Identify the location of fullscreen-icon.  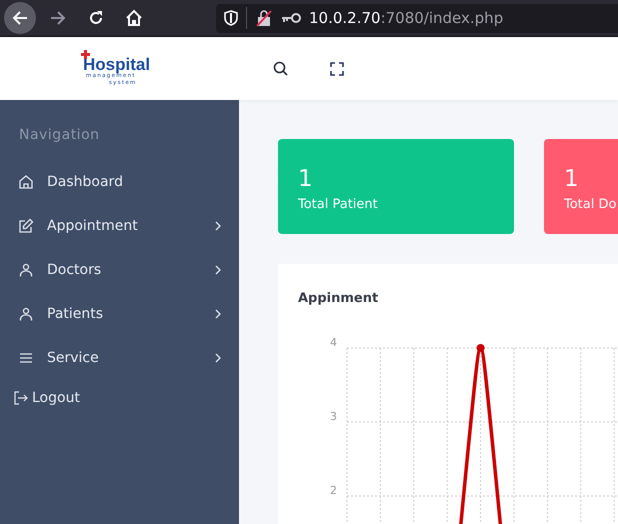
(337, 69).